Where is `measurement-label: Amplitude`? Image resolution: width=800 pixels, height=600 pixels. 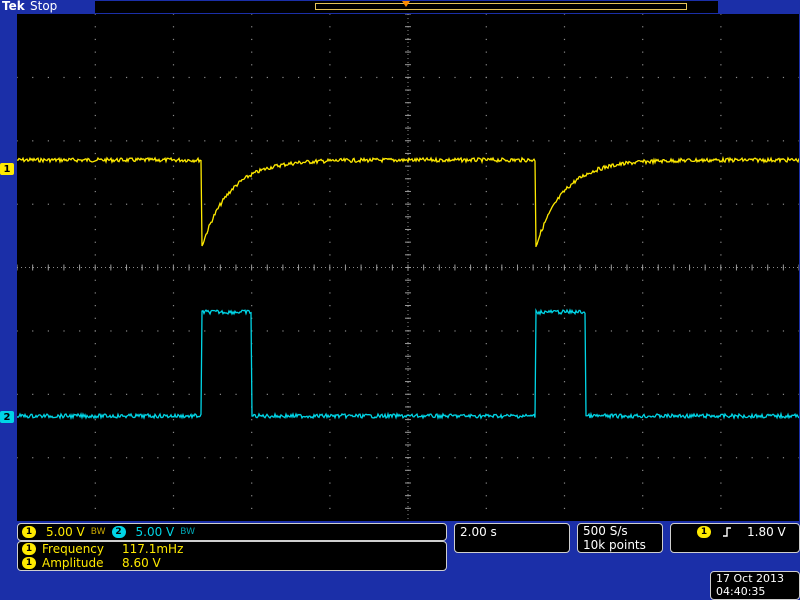 measurement-label: Amplitude is located at coordinates (73, 563).